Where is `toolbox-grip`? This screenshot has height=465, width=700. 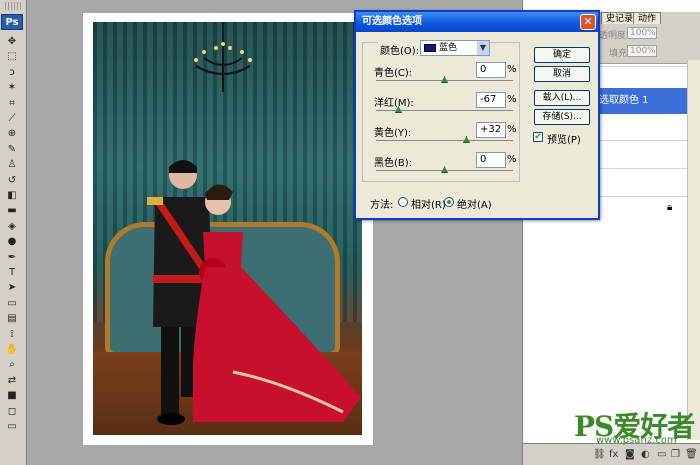
toolbox-grip is located at coordinates (13, 6).